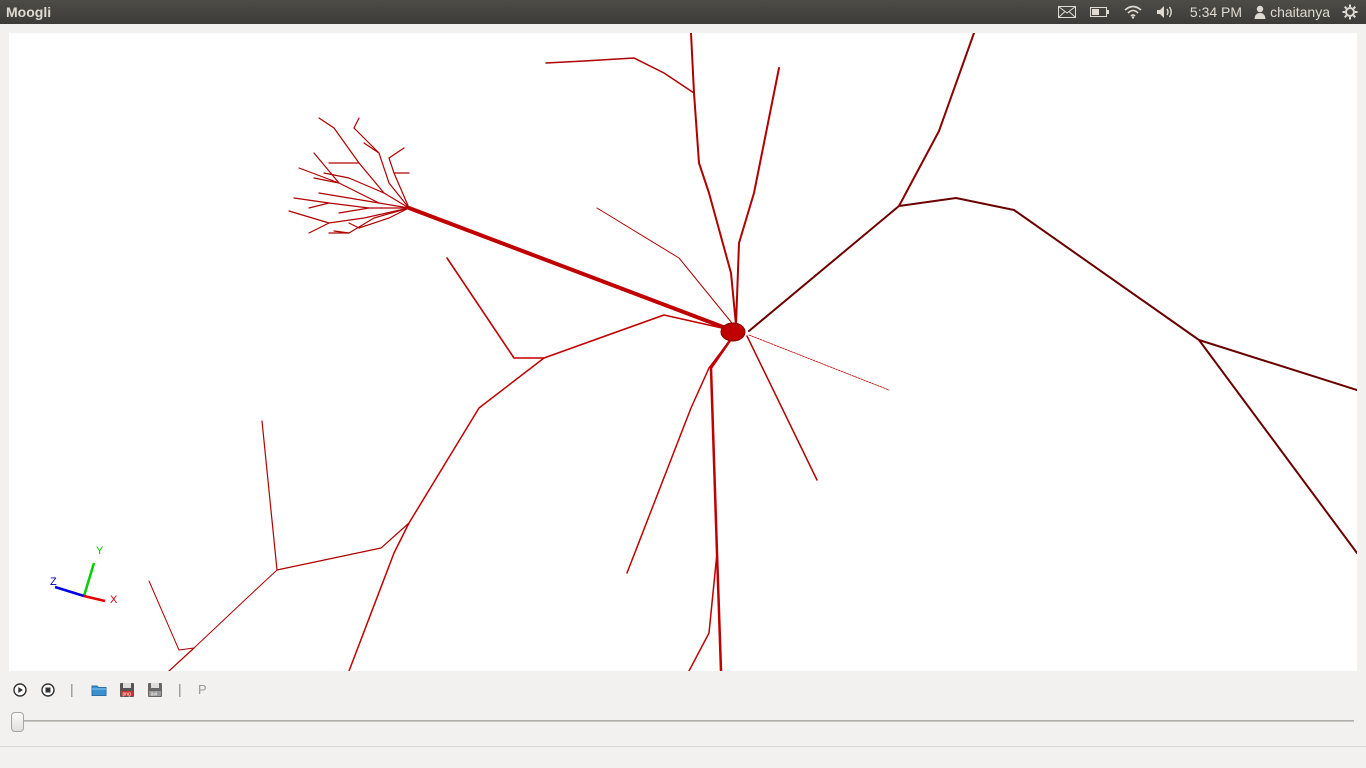 The image size is (1366, 768). Describe the element at coordinates (683, 690) in the screenshot. I see `playback-toolbar: | png avi | P` at that location.